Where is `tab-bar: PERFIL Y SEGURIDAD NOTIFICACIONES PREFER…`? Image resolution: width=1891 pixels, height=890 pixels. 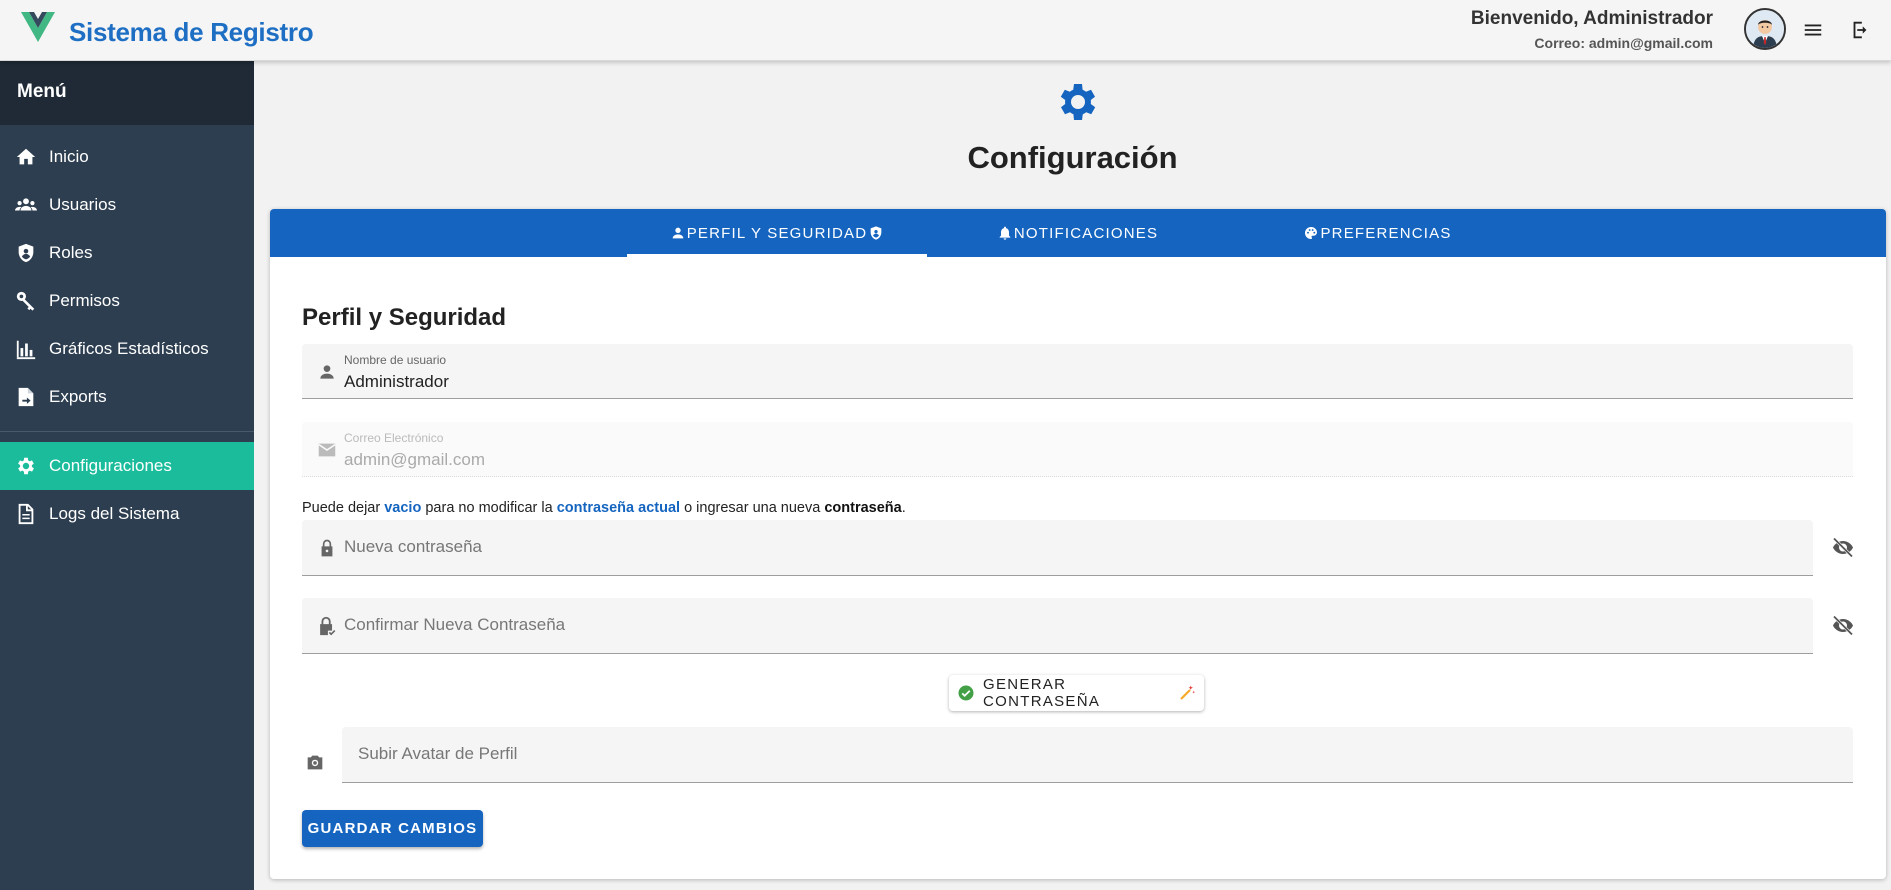
tab-bar: PERFIL Y SEGURIDAD NOTIFICACIONES PREFER… is located at coordinates (1078, 233).